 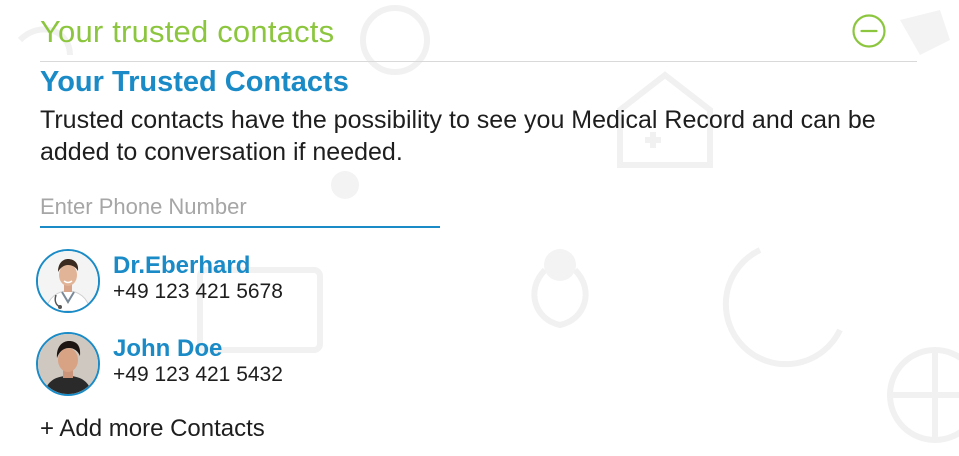 What do you see at coordinates (152, 429) in the screenshot?
I see `add-more-contacts-button: + Add more Contacts` at bounding box center [152, 429].